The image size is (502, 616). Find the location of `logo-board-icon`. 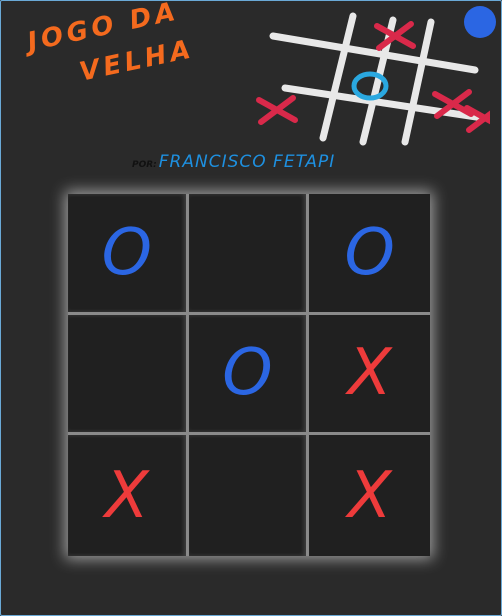

logo-board-icon is located at coordinates (373, 79).